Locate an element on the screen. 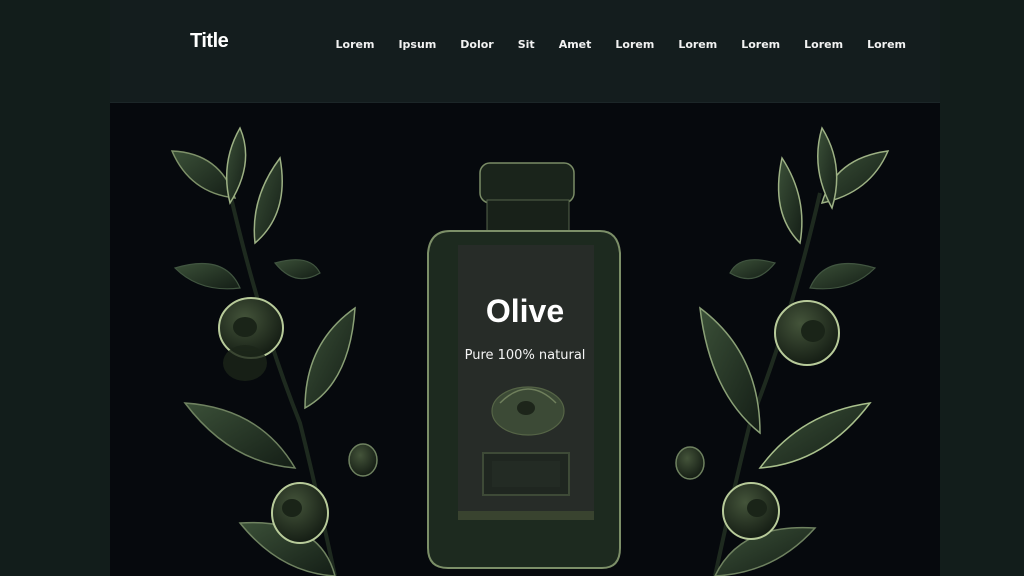 This screenshot has height=576, width=1024. product-title: Olive is located at coordinates (525, 311).